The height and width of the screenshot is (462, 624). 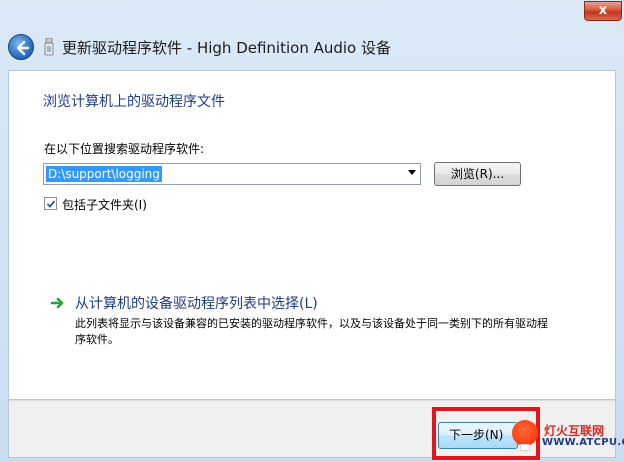 I want to click on lightbulb-icon, so click(x=525, y=433).